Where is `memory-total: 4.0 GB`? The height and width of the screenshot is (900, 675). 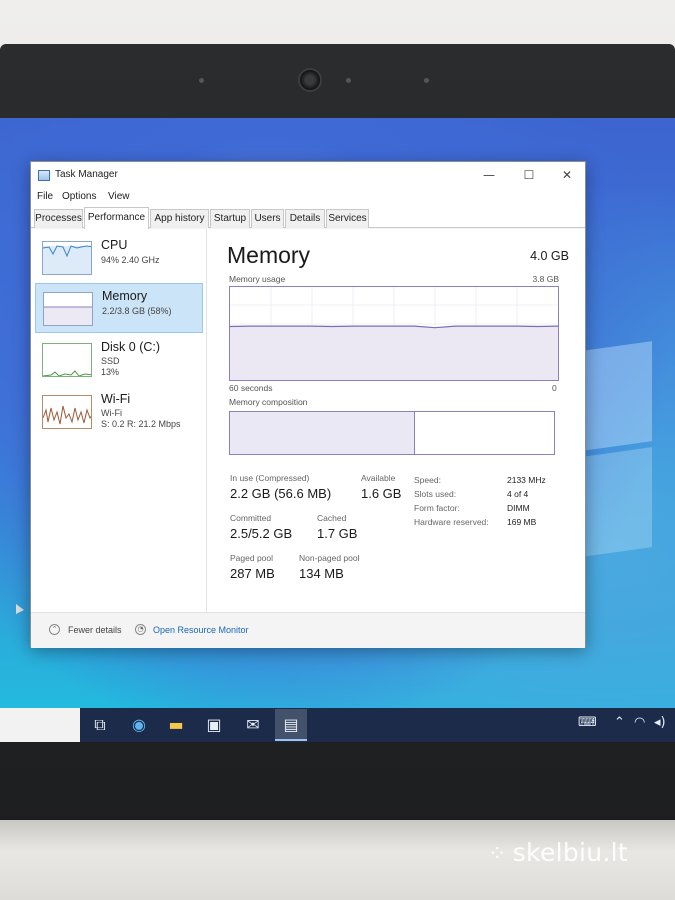 memory-total: 4.0 GB is located at coordinates (549, 256).